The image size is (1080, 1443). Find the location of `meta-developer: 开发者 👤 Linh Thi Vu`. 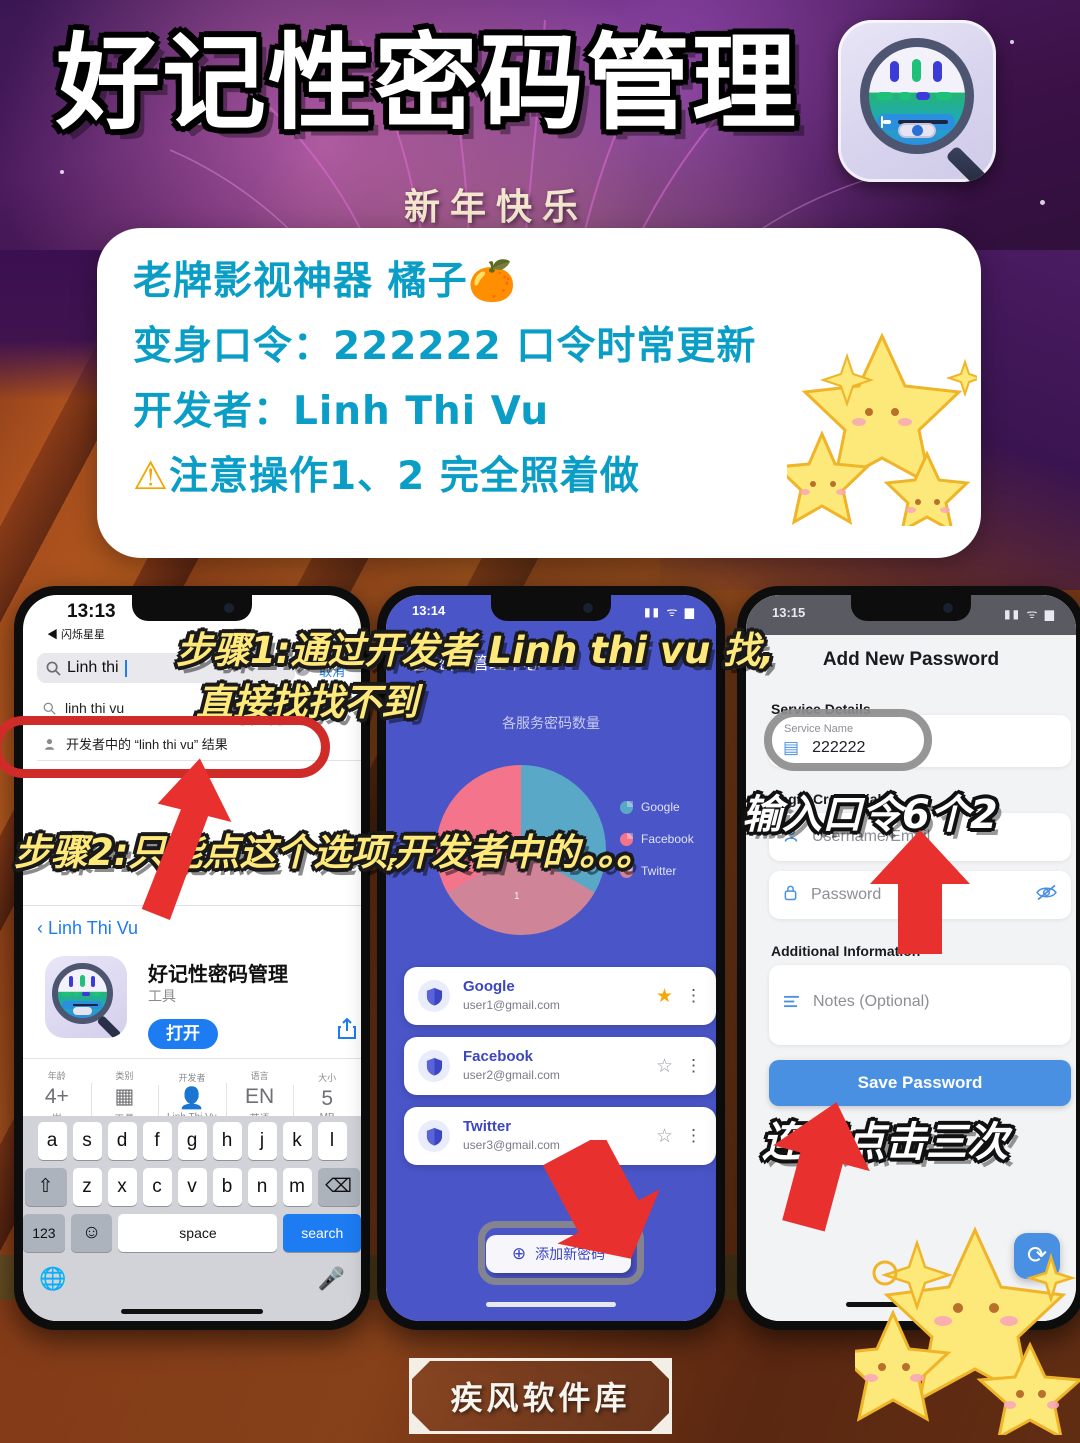

meta-developer: 开发者 👤 Linh Thi Vu is located at coordinates (192, 1100).